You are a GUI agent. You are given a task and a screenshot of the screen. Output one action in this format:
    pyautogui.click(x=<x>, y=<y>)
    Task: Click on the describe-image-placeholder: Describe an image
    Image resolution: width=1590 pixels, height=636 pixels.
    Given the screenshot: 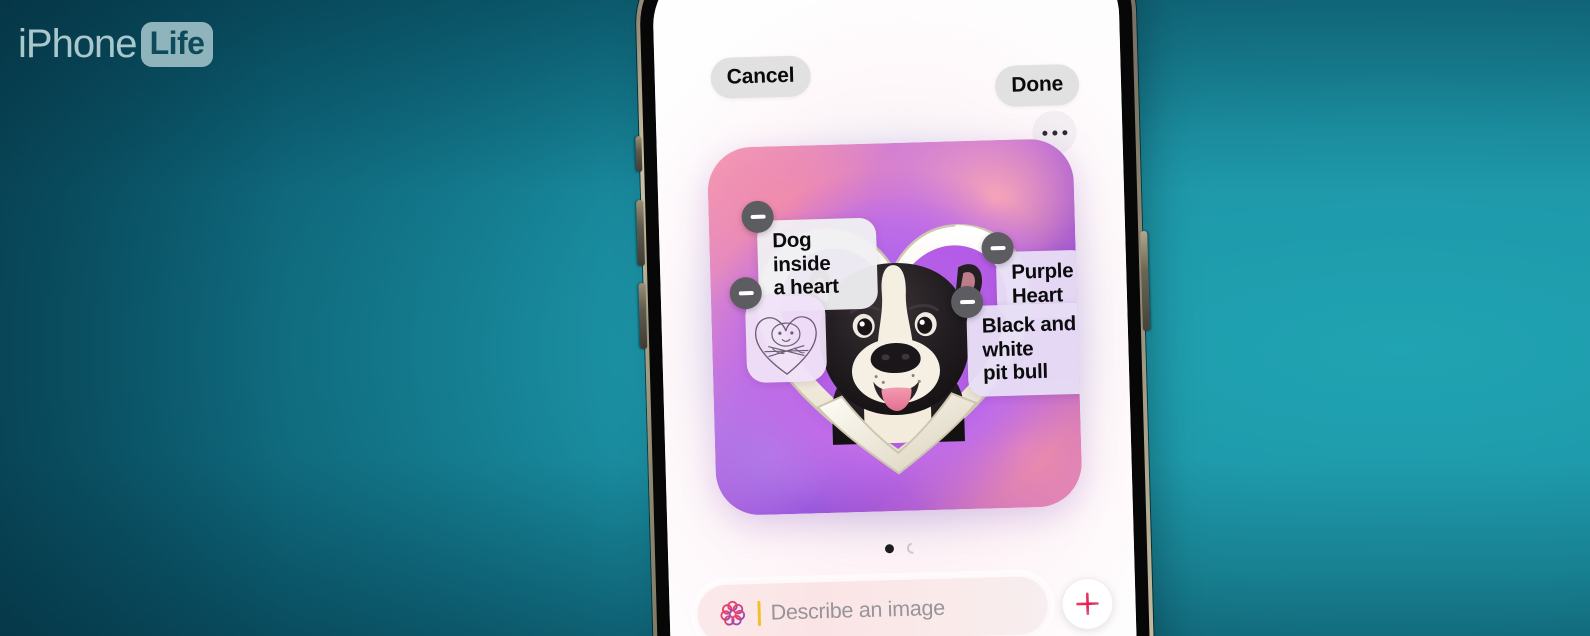 What is the action you would take?
    pyautogui.click(x=858, y=610)
    